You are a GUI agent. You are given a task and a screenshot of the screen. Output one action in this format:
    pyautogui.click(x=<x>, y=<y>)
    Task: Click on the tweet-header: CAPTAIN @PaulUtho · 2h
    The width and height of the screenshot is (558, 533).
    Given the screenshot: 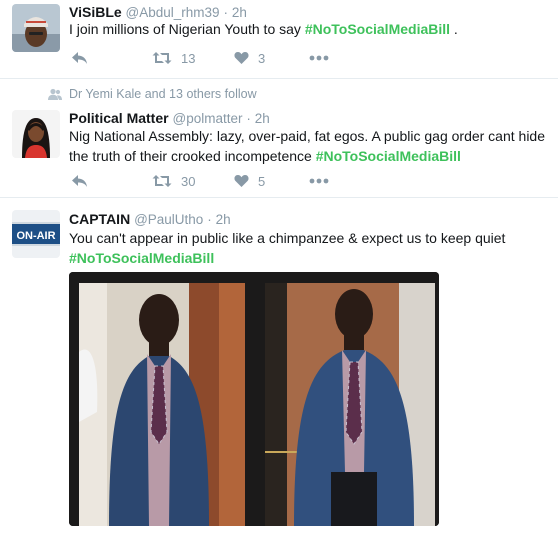 What is the action you would take?
    pyautogui.click(x=150, y=219)
    